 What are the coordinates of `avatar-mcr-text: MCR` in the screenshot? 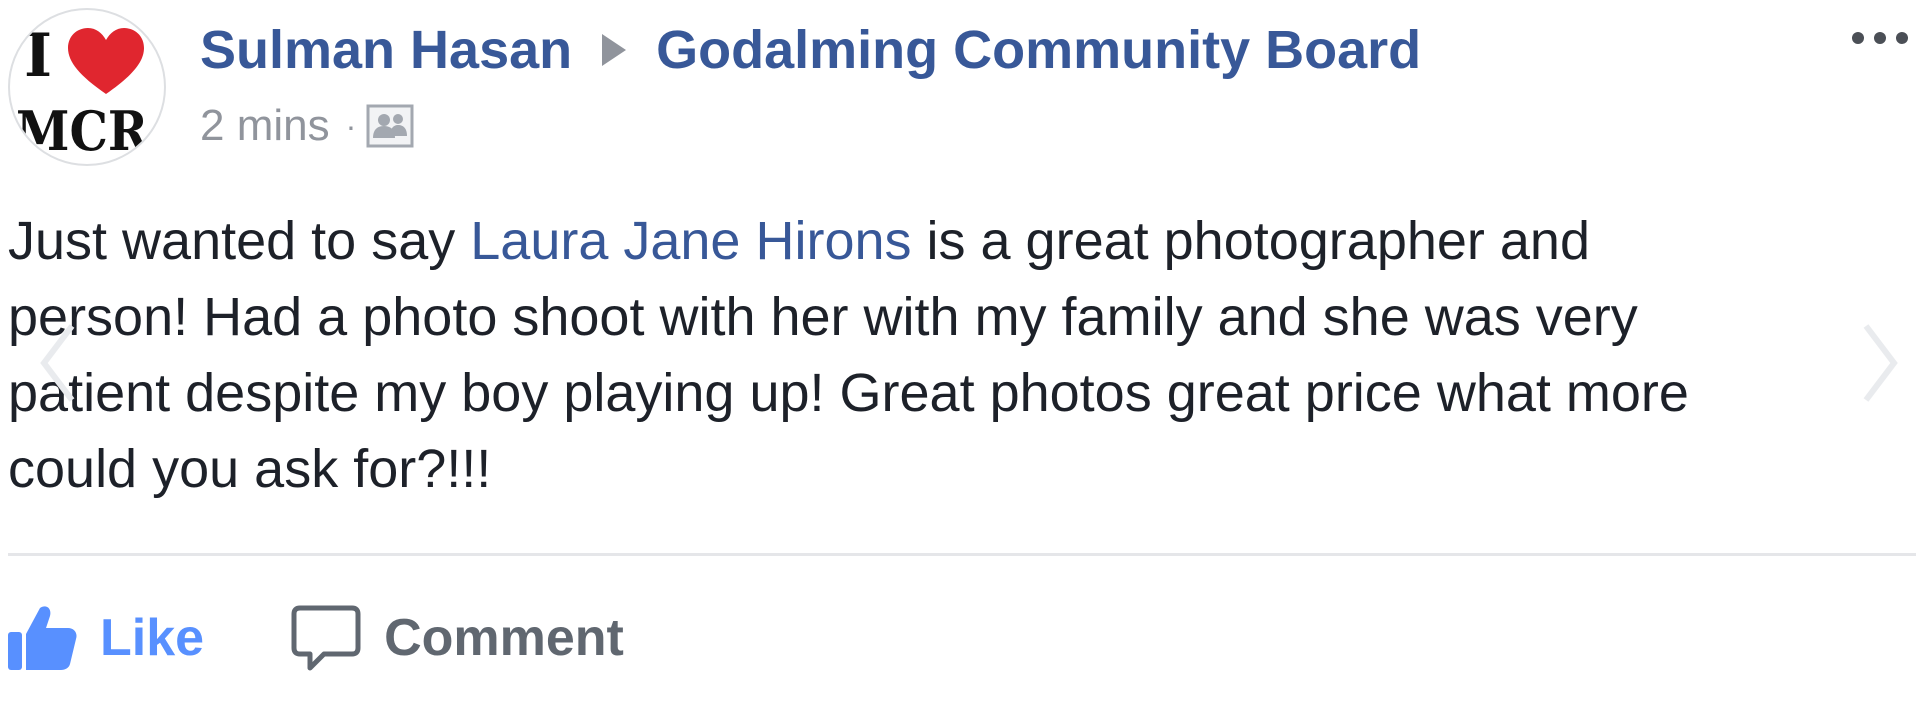 It's located at (82, 131).